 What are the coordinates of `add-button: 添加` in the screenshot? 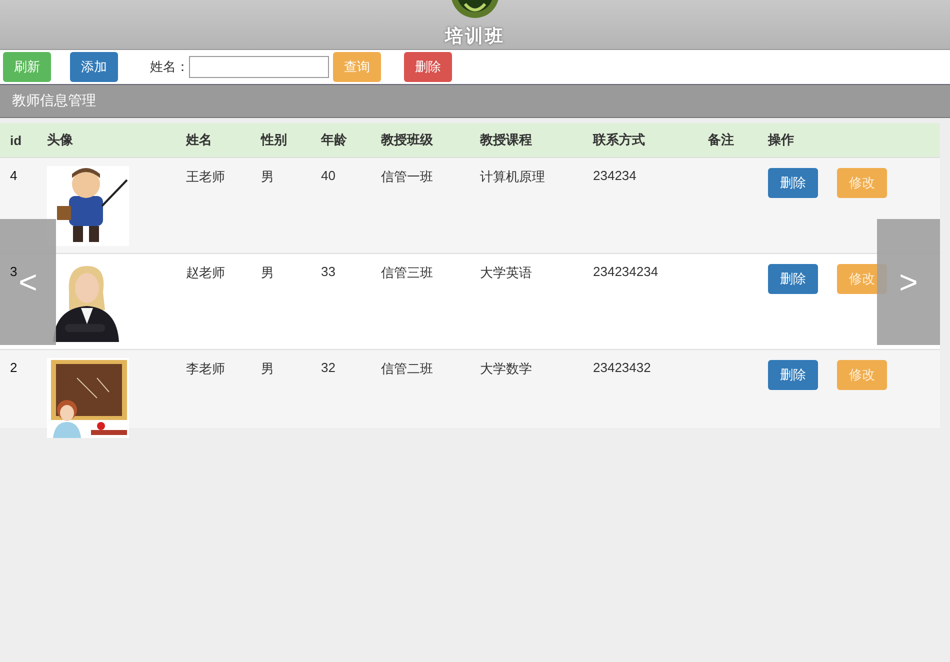 It's located at (94, 67).